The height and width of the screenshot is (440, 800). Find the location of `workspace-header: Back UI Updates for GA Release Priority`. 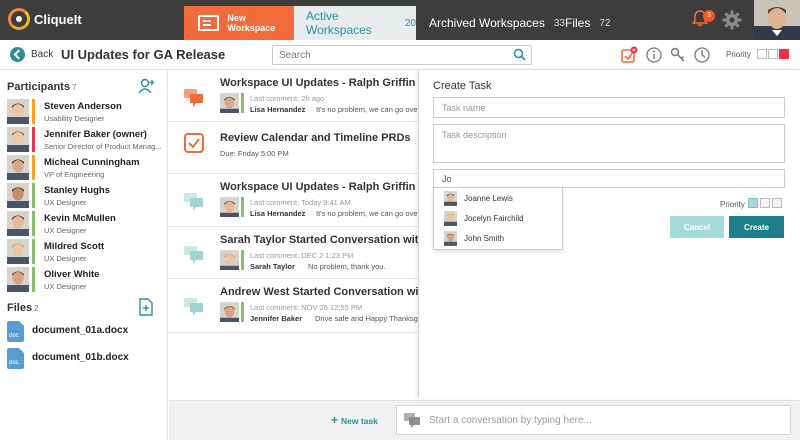

workspace-header: Back UI Updates for GA Release Priority is located at coordinates (400, 55).